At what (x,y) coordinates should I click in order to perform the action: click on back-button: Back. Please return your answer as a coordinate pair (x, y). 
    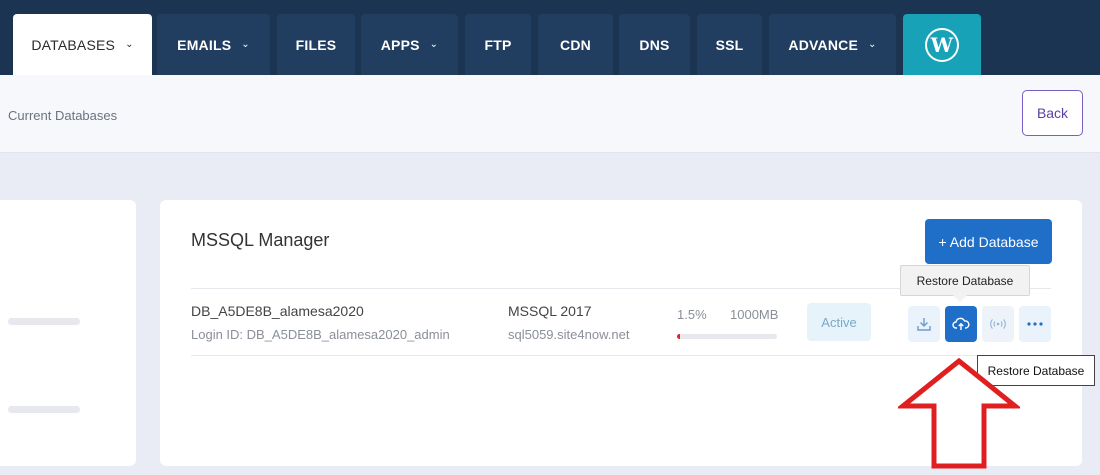
    Looking at the image, I should click on (1052, 113).